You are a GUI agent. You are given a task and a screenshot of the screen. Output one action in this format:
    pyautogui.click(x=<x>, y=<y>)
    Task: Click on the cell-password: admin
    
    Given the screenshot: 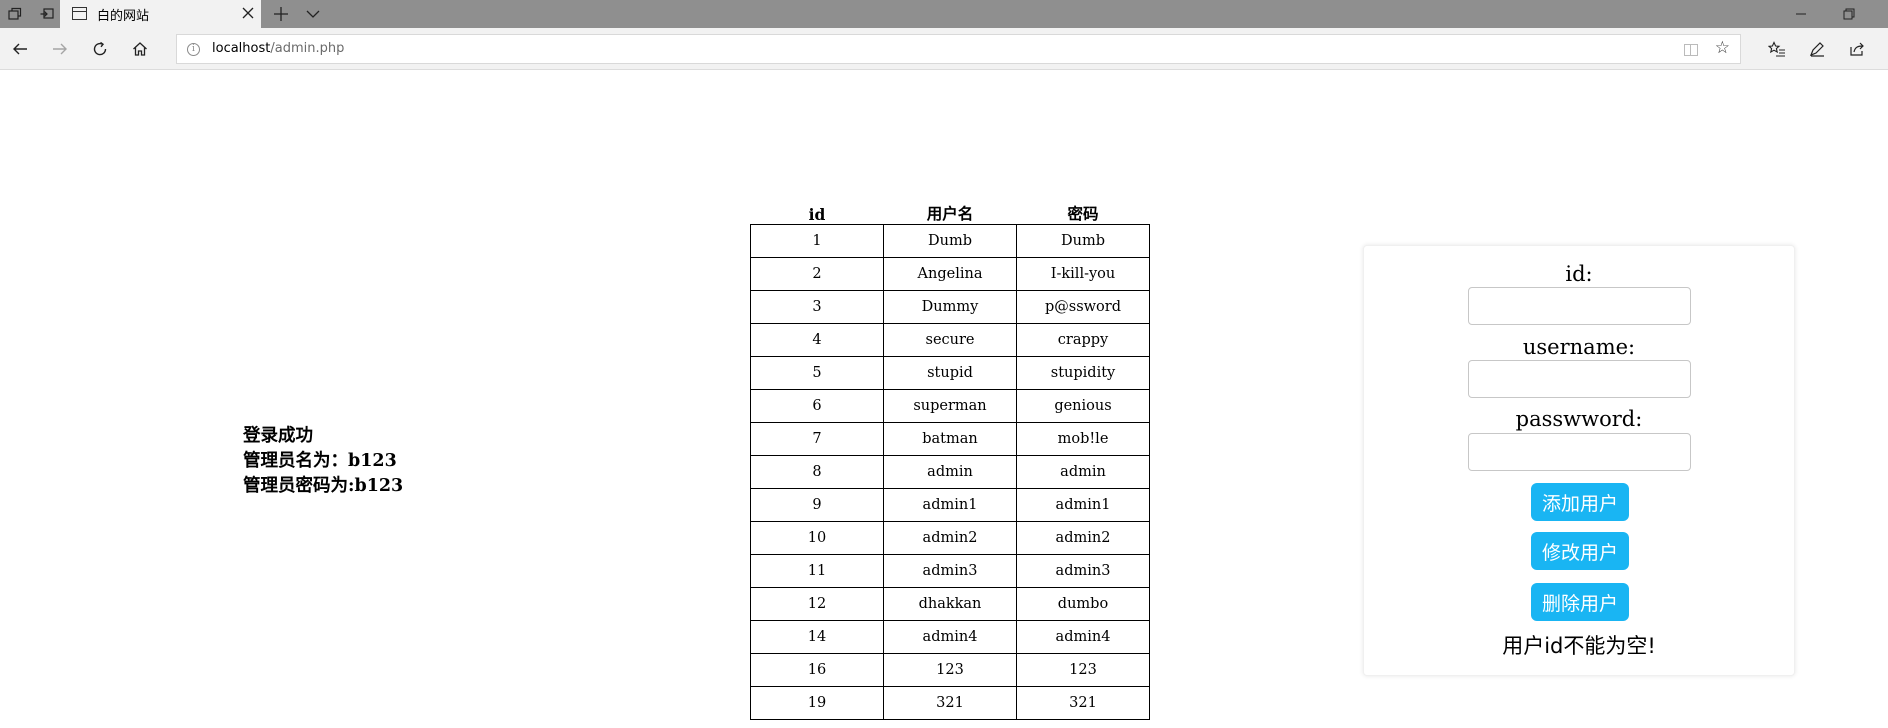 What is the action you would take?
    pyautogui.click(x=1083, y=472)
    